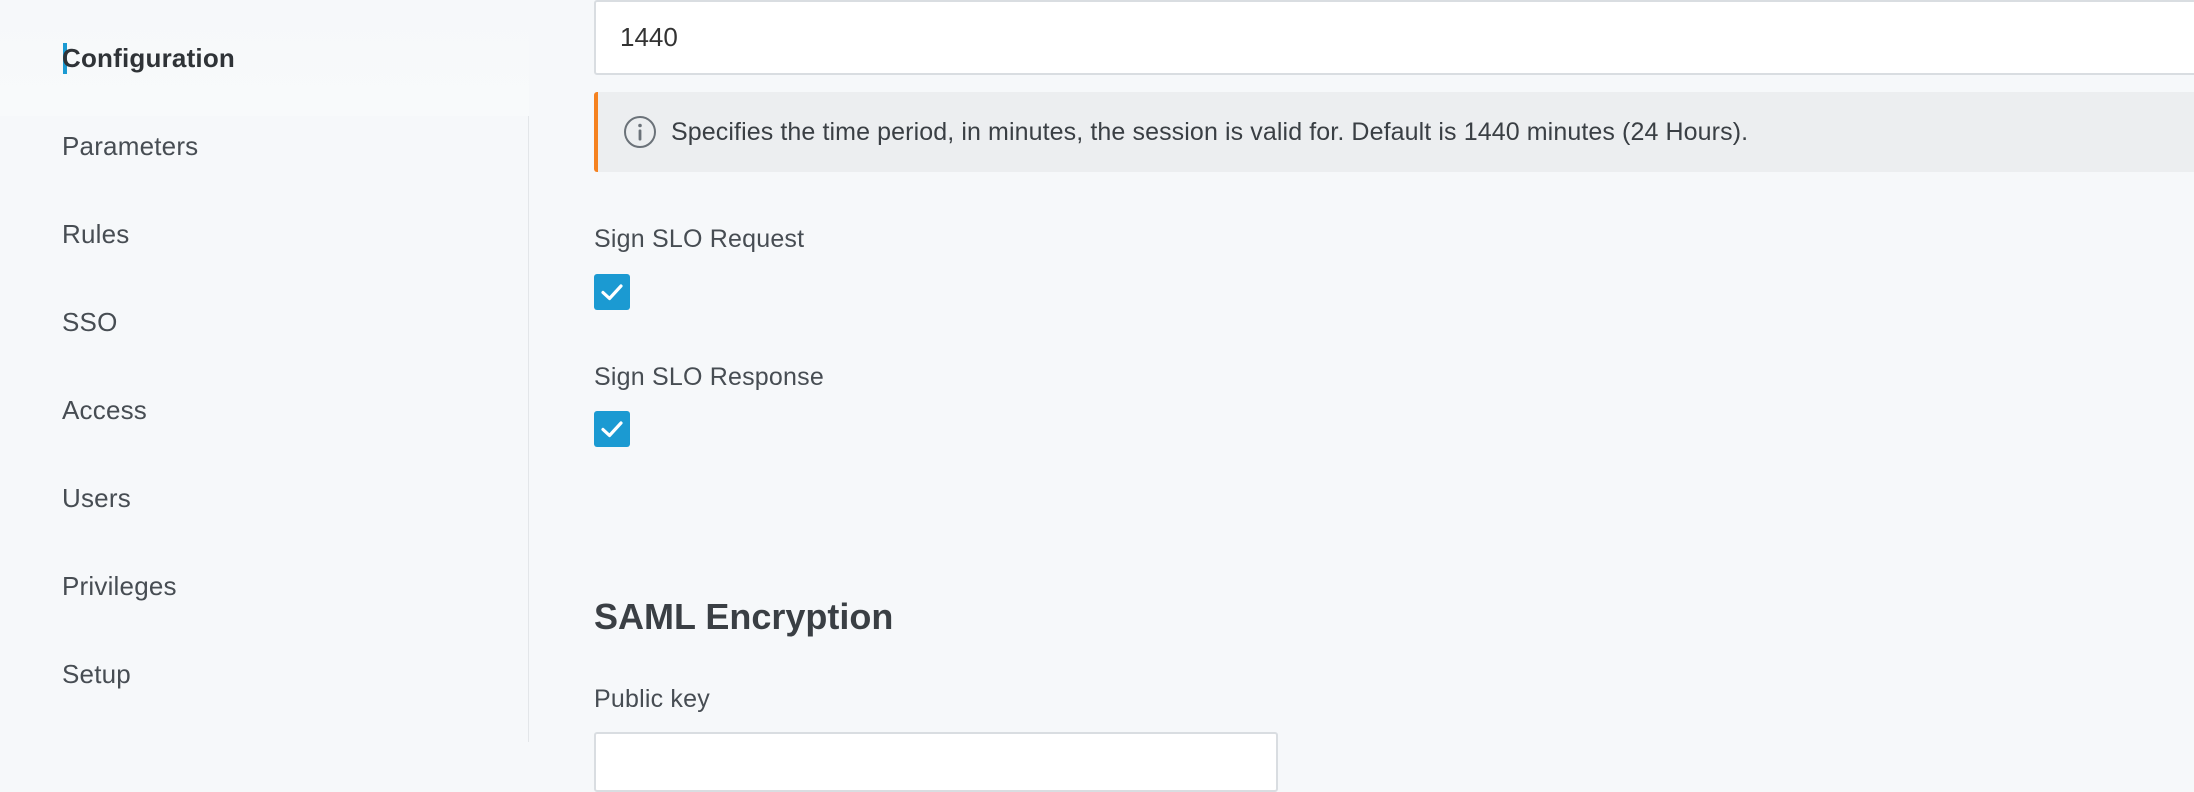 Image resolution: width=2194 pixels, height=792 pixels. Describe the element at coordinates (104, 410) in the screenshot. I see `sidebar-item-access: Access` at that location.